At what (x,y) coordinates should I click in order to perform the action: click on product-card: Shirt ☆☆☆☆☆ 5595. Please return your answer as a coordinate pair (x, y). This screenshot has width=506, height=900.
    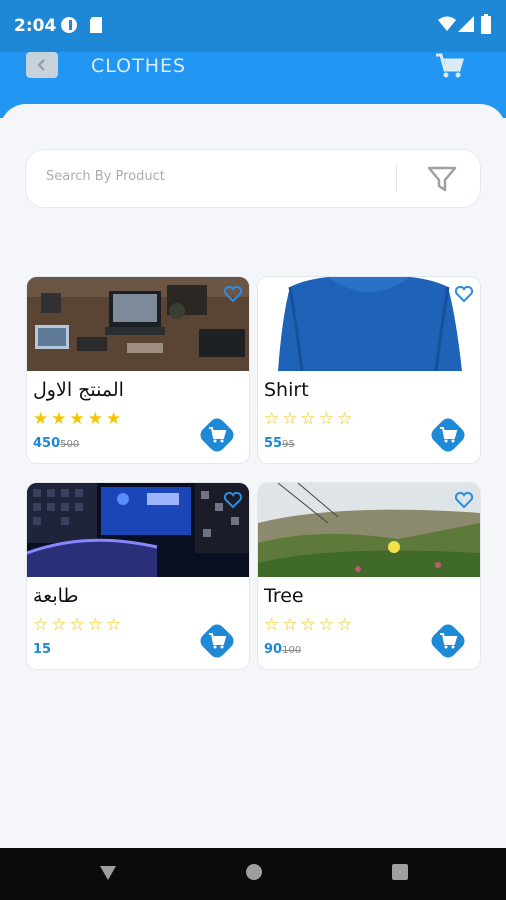
    Looking at the image, I should click on (369, 370).